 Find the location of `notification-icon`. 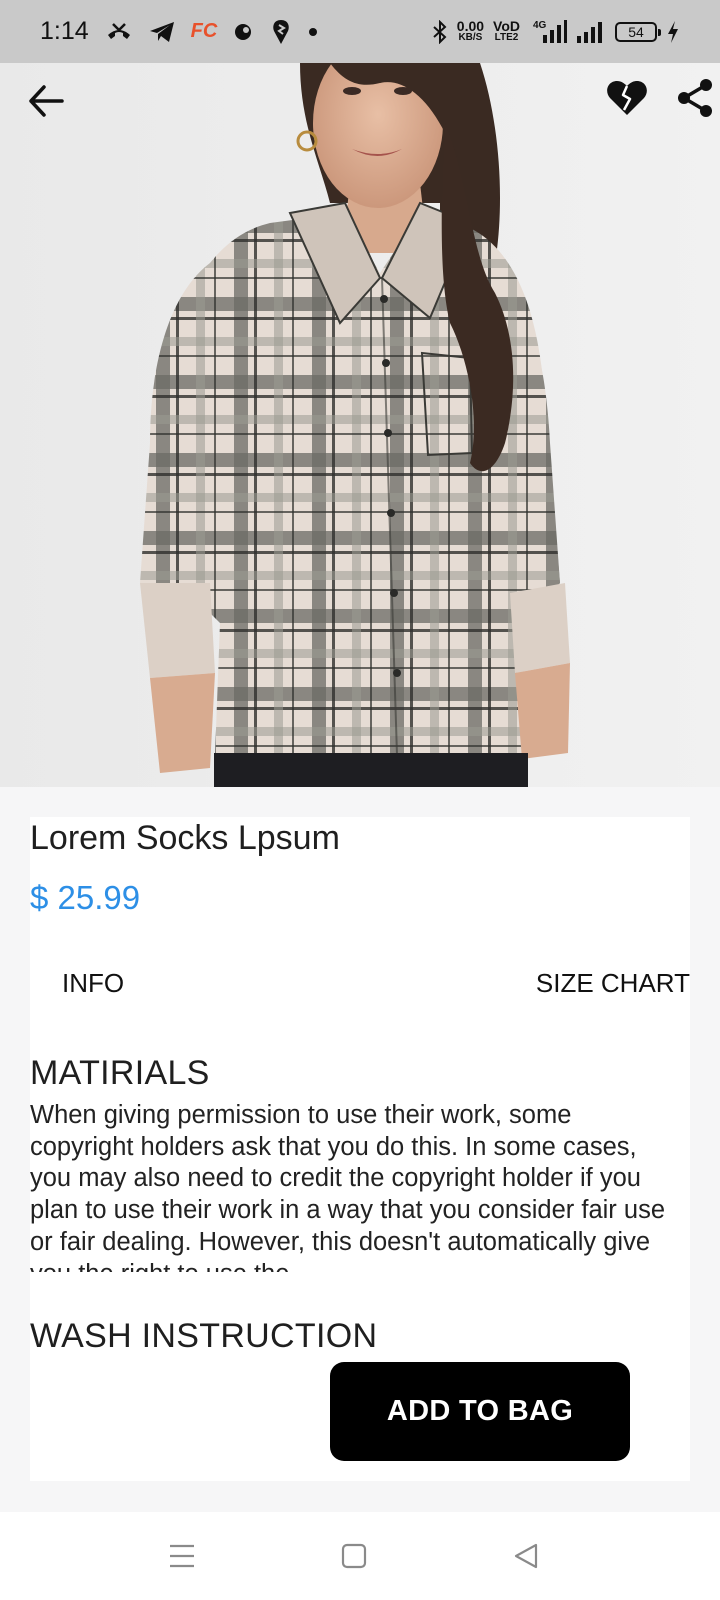

notification-icon is located at coordinates (244, 32).